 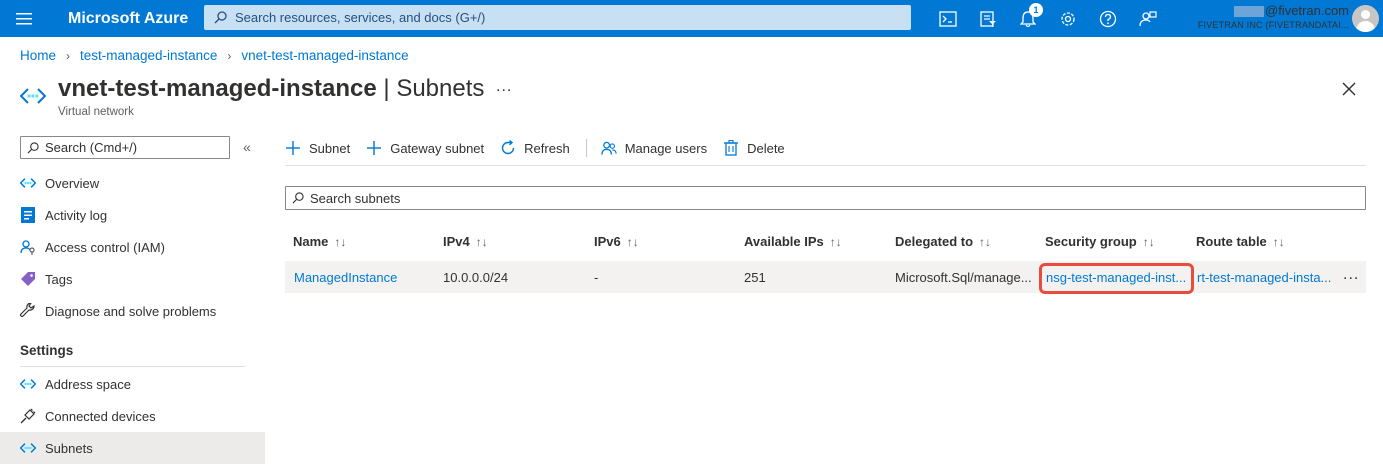 What do you see at coordinates (1116, 278) in the screenshot?
I see `highlight-annotation` at bounding box center [1116, 278].